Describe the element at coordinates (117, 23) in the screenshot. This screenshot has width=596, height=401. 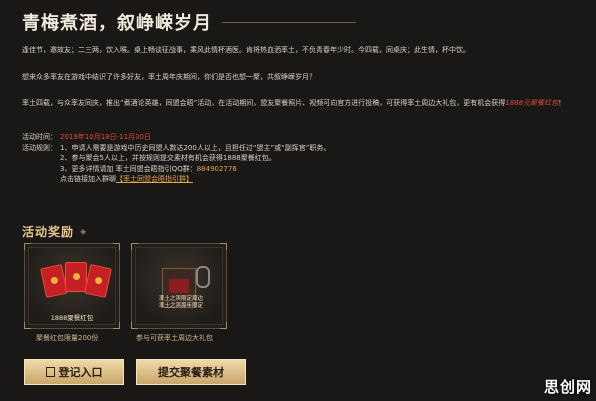
I see `page-title: 青梅煮酒，叙峥嵘岁月` at that location.